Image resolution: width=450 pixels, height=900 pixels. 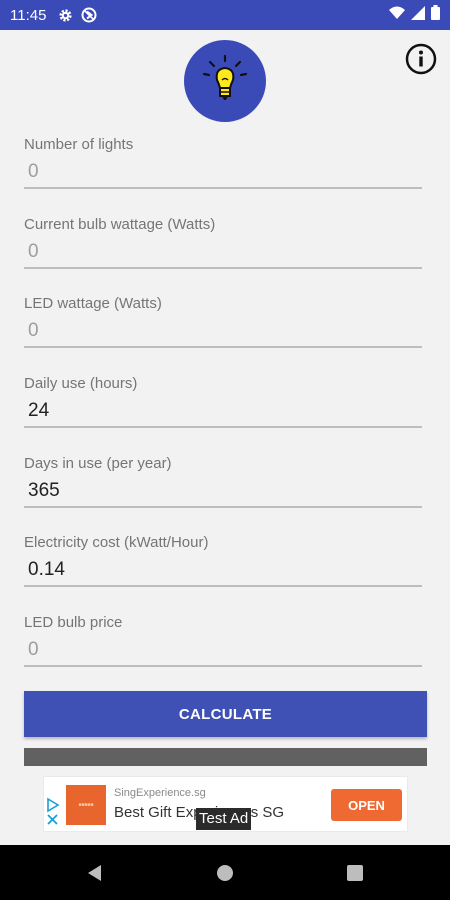 What do you see at coordinates (89, 15) in the screenshot?
I see `do-not-disturb-icon` at bounding box center [89, 15].